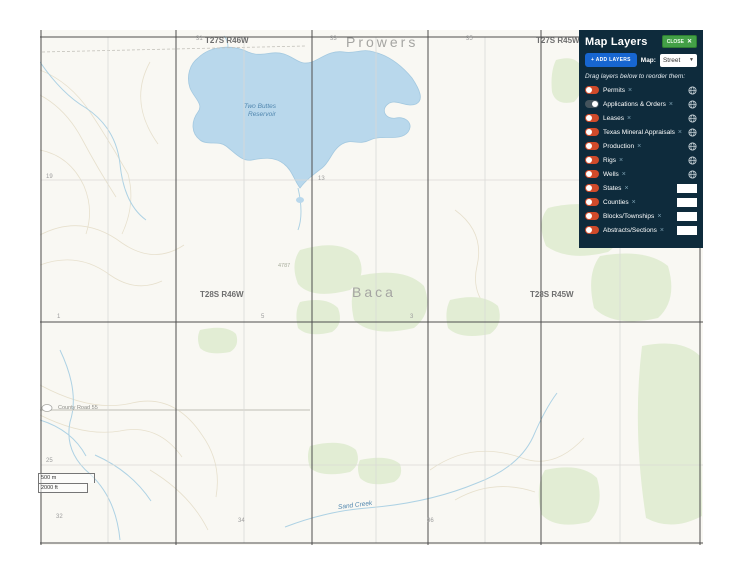 The height and width of the screenshot is (576, 745). I want to click on layer-label: Texas Mineral Appraisals, so click(639, 132).